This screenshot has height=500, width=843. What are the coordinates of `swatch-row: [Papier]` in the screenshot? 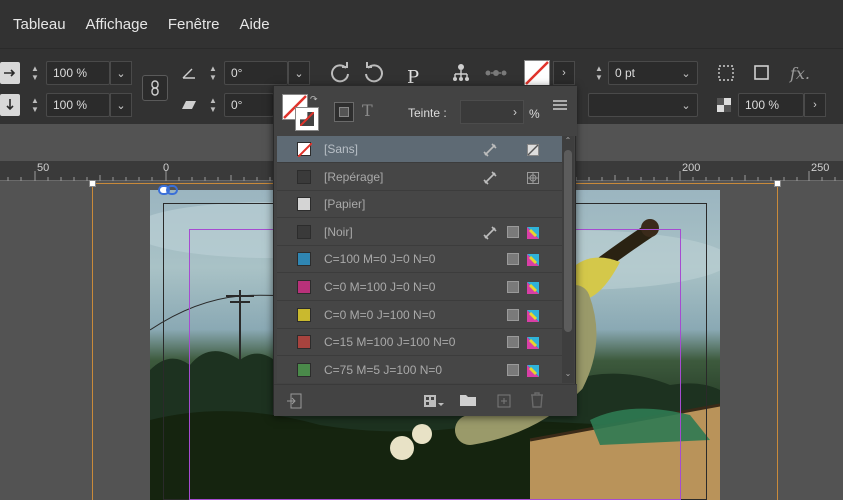 It's located at (419, 205).